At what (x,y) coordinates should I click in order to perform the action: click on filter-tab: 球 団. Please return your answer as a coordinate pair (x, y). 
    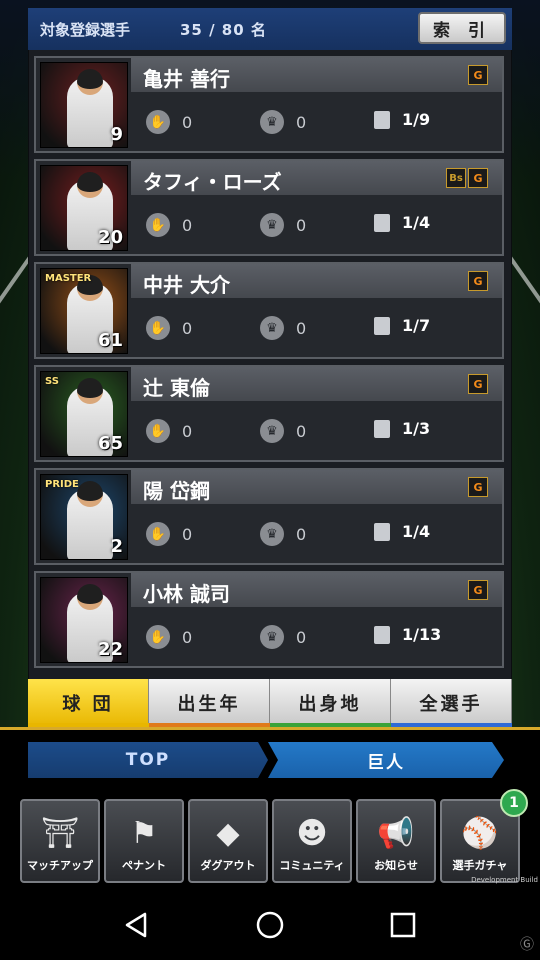
    Looking at the image, I should click on (88, 703).